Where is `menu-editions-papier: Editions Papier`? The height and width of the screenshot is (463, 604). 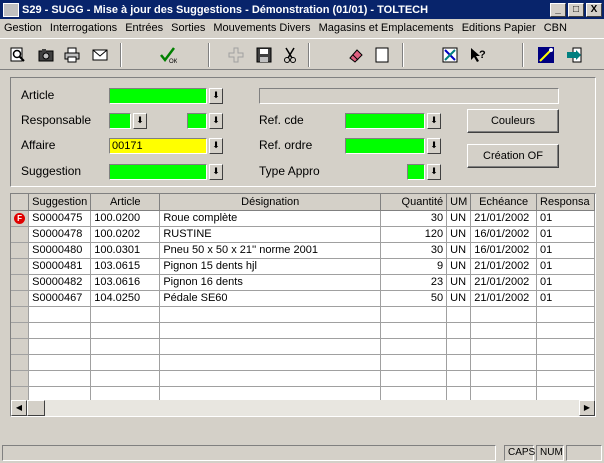 menu-editions-papier: Editions Papier is located at coordinates (499, 28).